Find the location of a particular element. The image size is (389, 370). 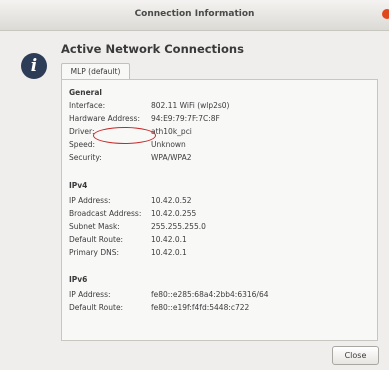

detail-value: fe80::e19f:f4fd:5448:c722 is located at coordinates (200, 307).